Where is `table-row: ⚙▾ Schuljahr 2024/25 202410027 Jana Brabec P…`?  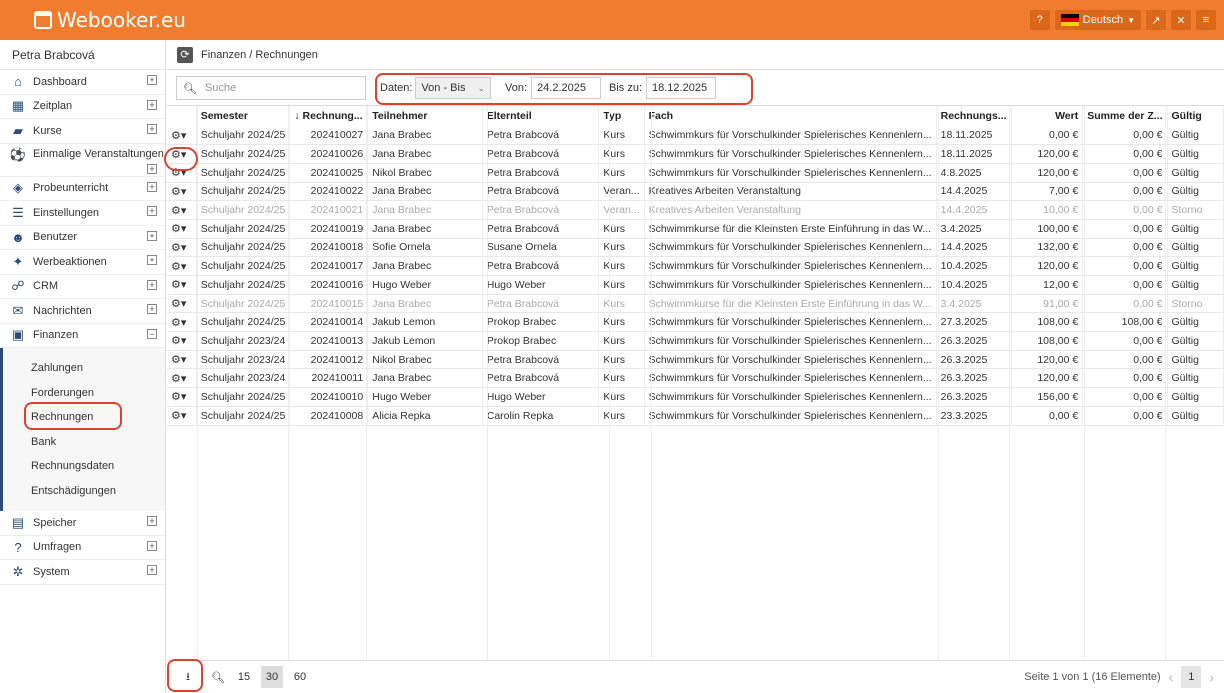
table-row: ⚙▾ Schuljahr 2024/25 202410027 Jana Brabec P… is located at coordinates (695, 136).